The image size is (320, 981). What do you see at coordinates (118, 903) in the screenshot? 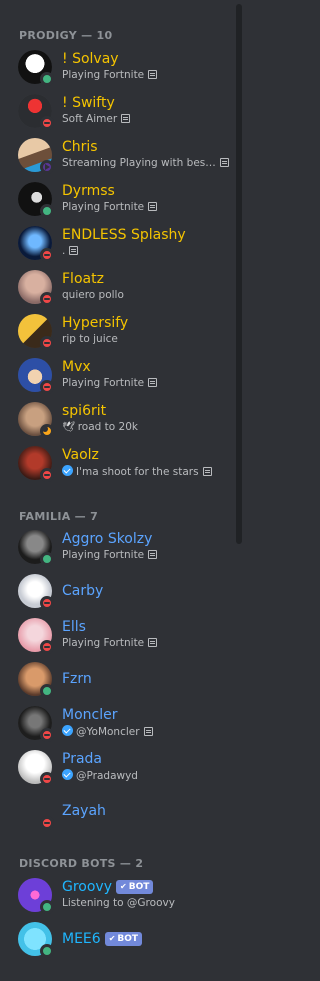
I see `member-activity: Listening to @Groovy` at bounding box center [118, 903].